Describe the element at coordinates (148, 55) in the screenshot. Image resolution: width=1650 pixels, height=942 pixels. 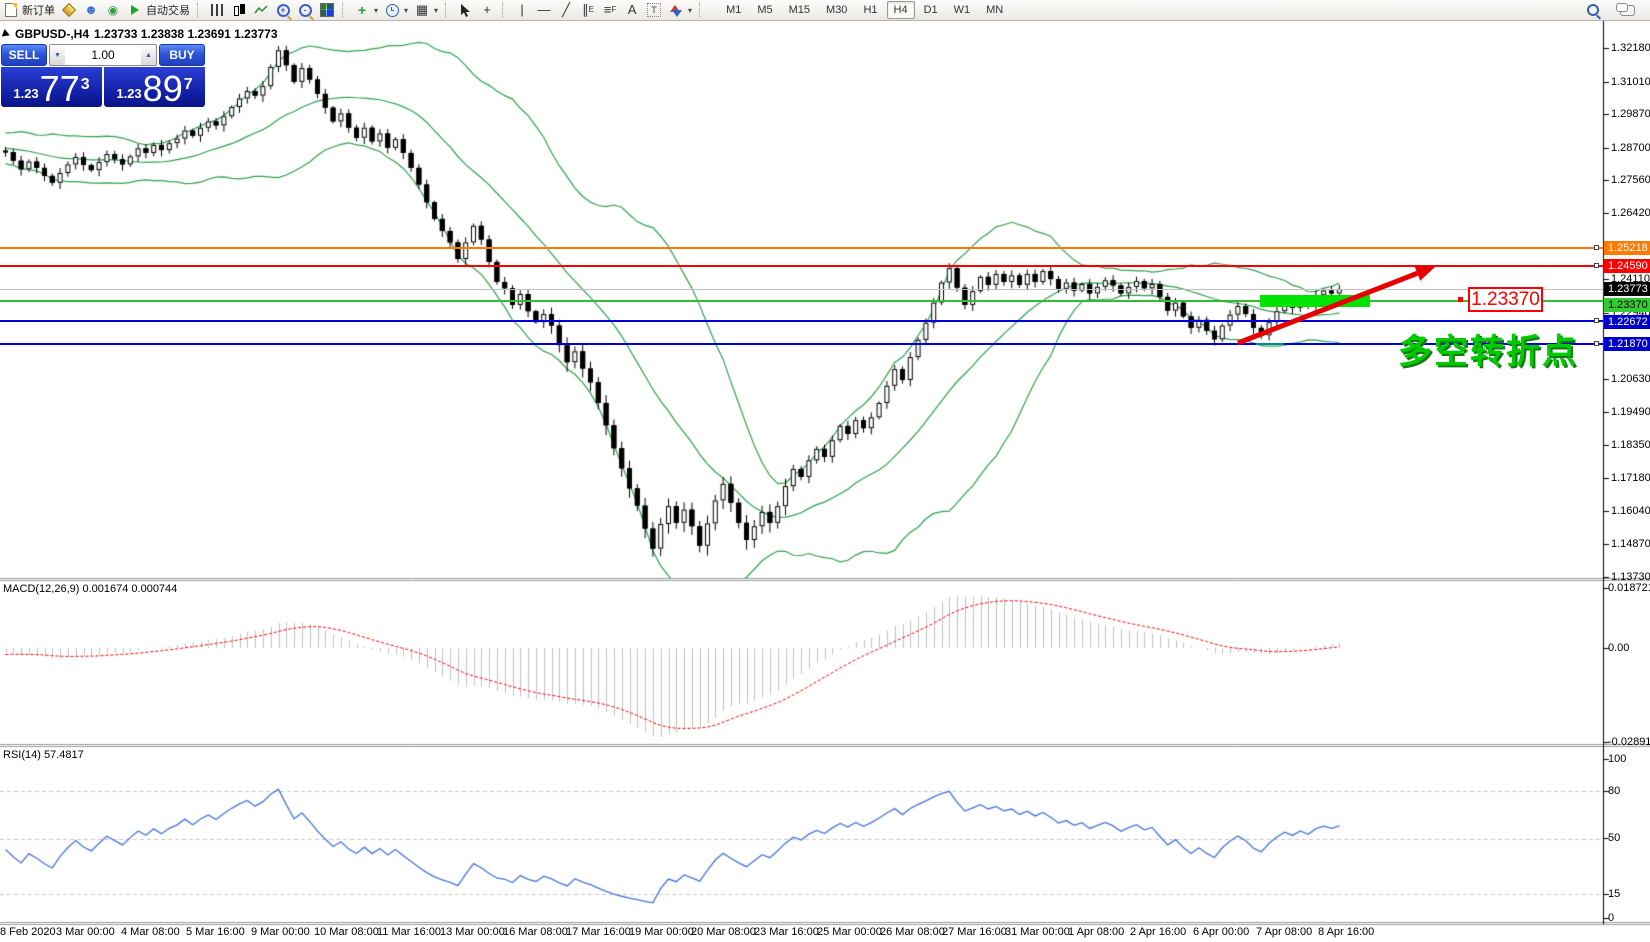
I see `volume-increase-button: ▲` at that location.